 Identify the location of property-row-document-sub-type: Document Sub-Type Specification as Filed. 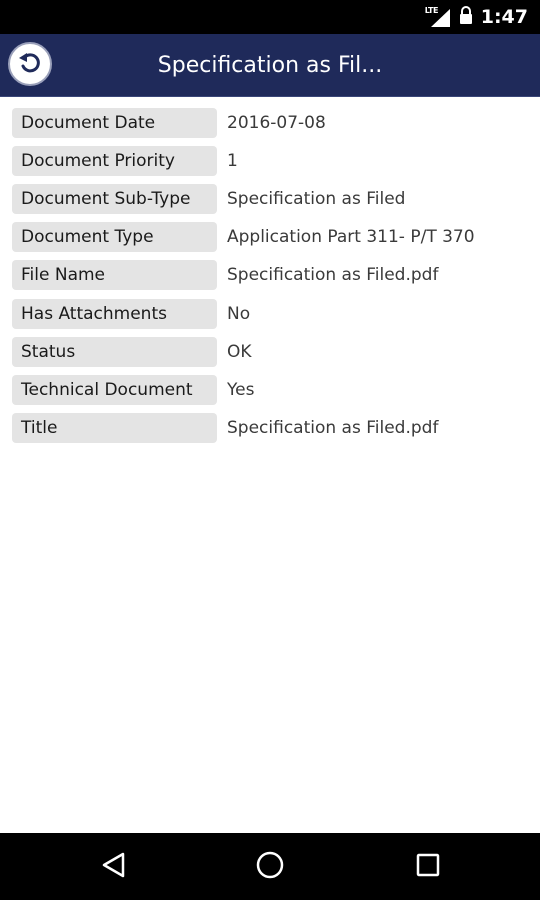
(272, 199).